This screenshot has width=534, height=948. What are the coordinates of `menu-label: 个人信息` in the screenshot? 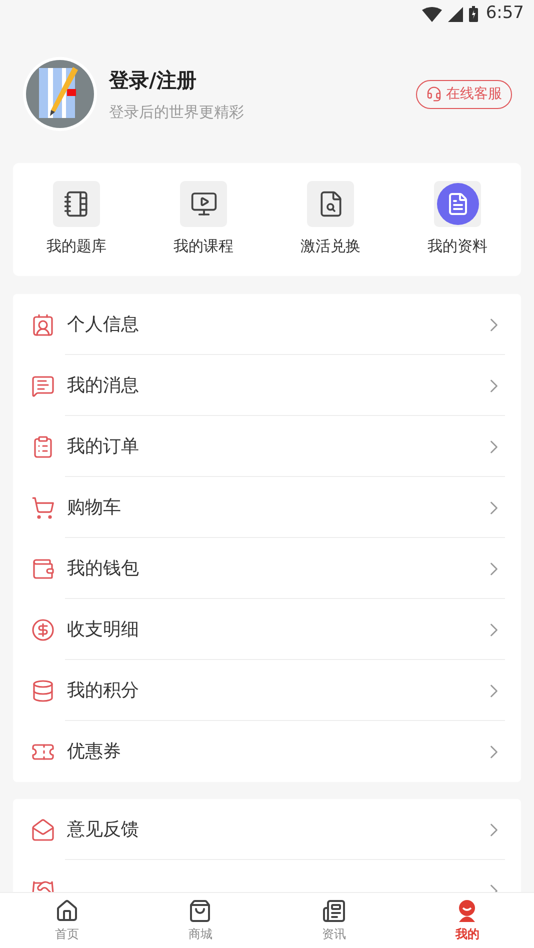 It's located at (103, 325).